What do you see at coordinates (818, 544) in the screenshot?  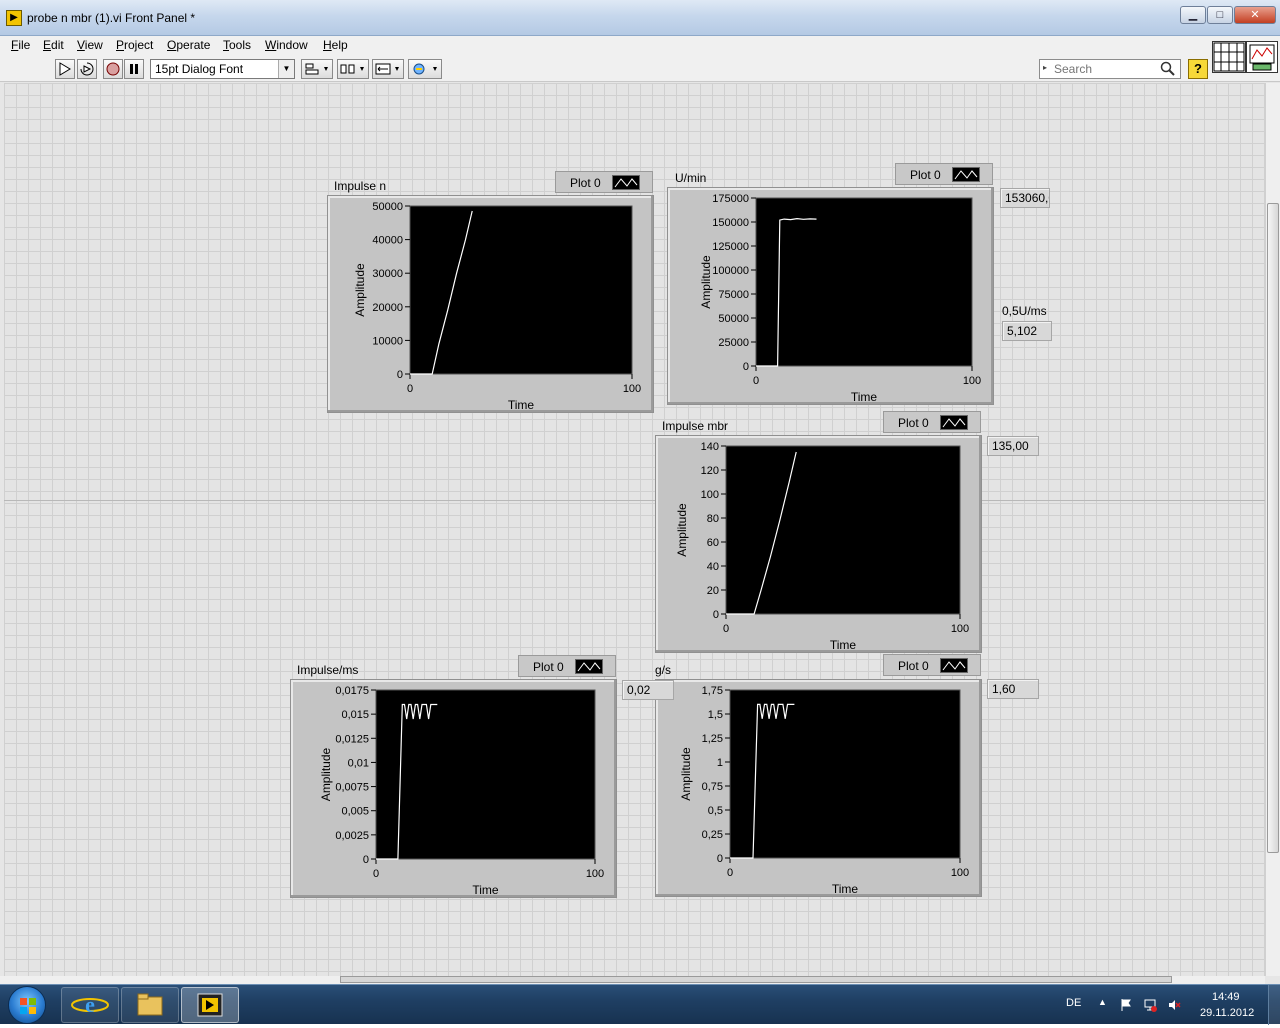 I see `waveform-chart-impulse-mbr: 0 20 40 60 80 100 120 140 0 100 Time Amplitude` at bounding box center [818, 544].